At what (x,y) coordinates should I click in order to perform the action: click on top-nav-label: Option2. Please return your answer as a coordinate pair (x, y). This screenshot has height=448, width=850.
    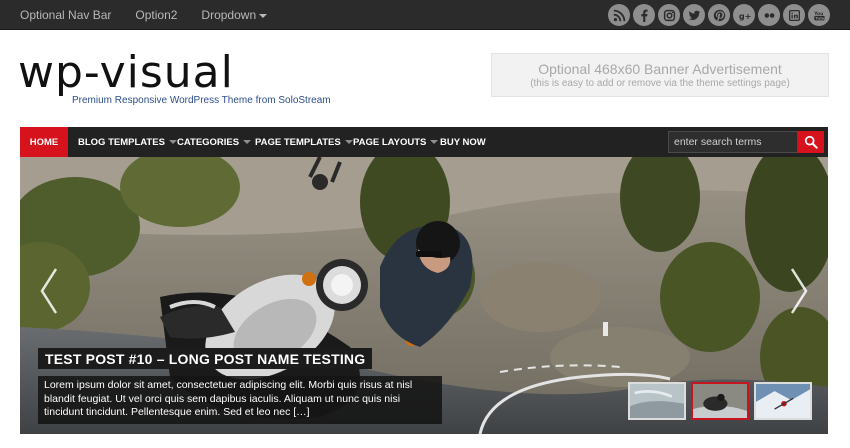
    Looking at the image, I should click on (156, 15).